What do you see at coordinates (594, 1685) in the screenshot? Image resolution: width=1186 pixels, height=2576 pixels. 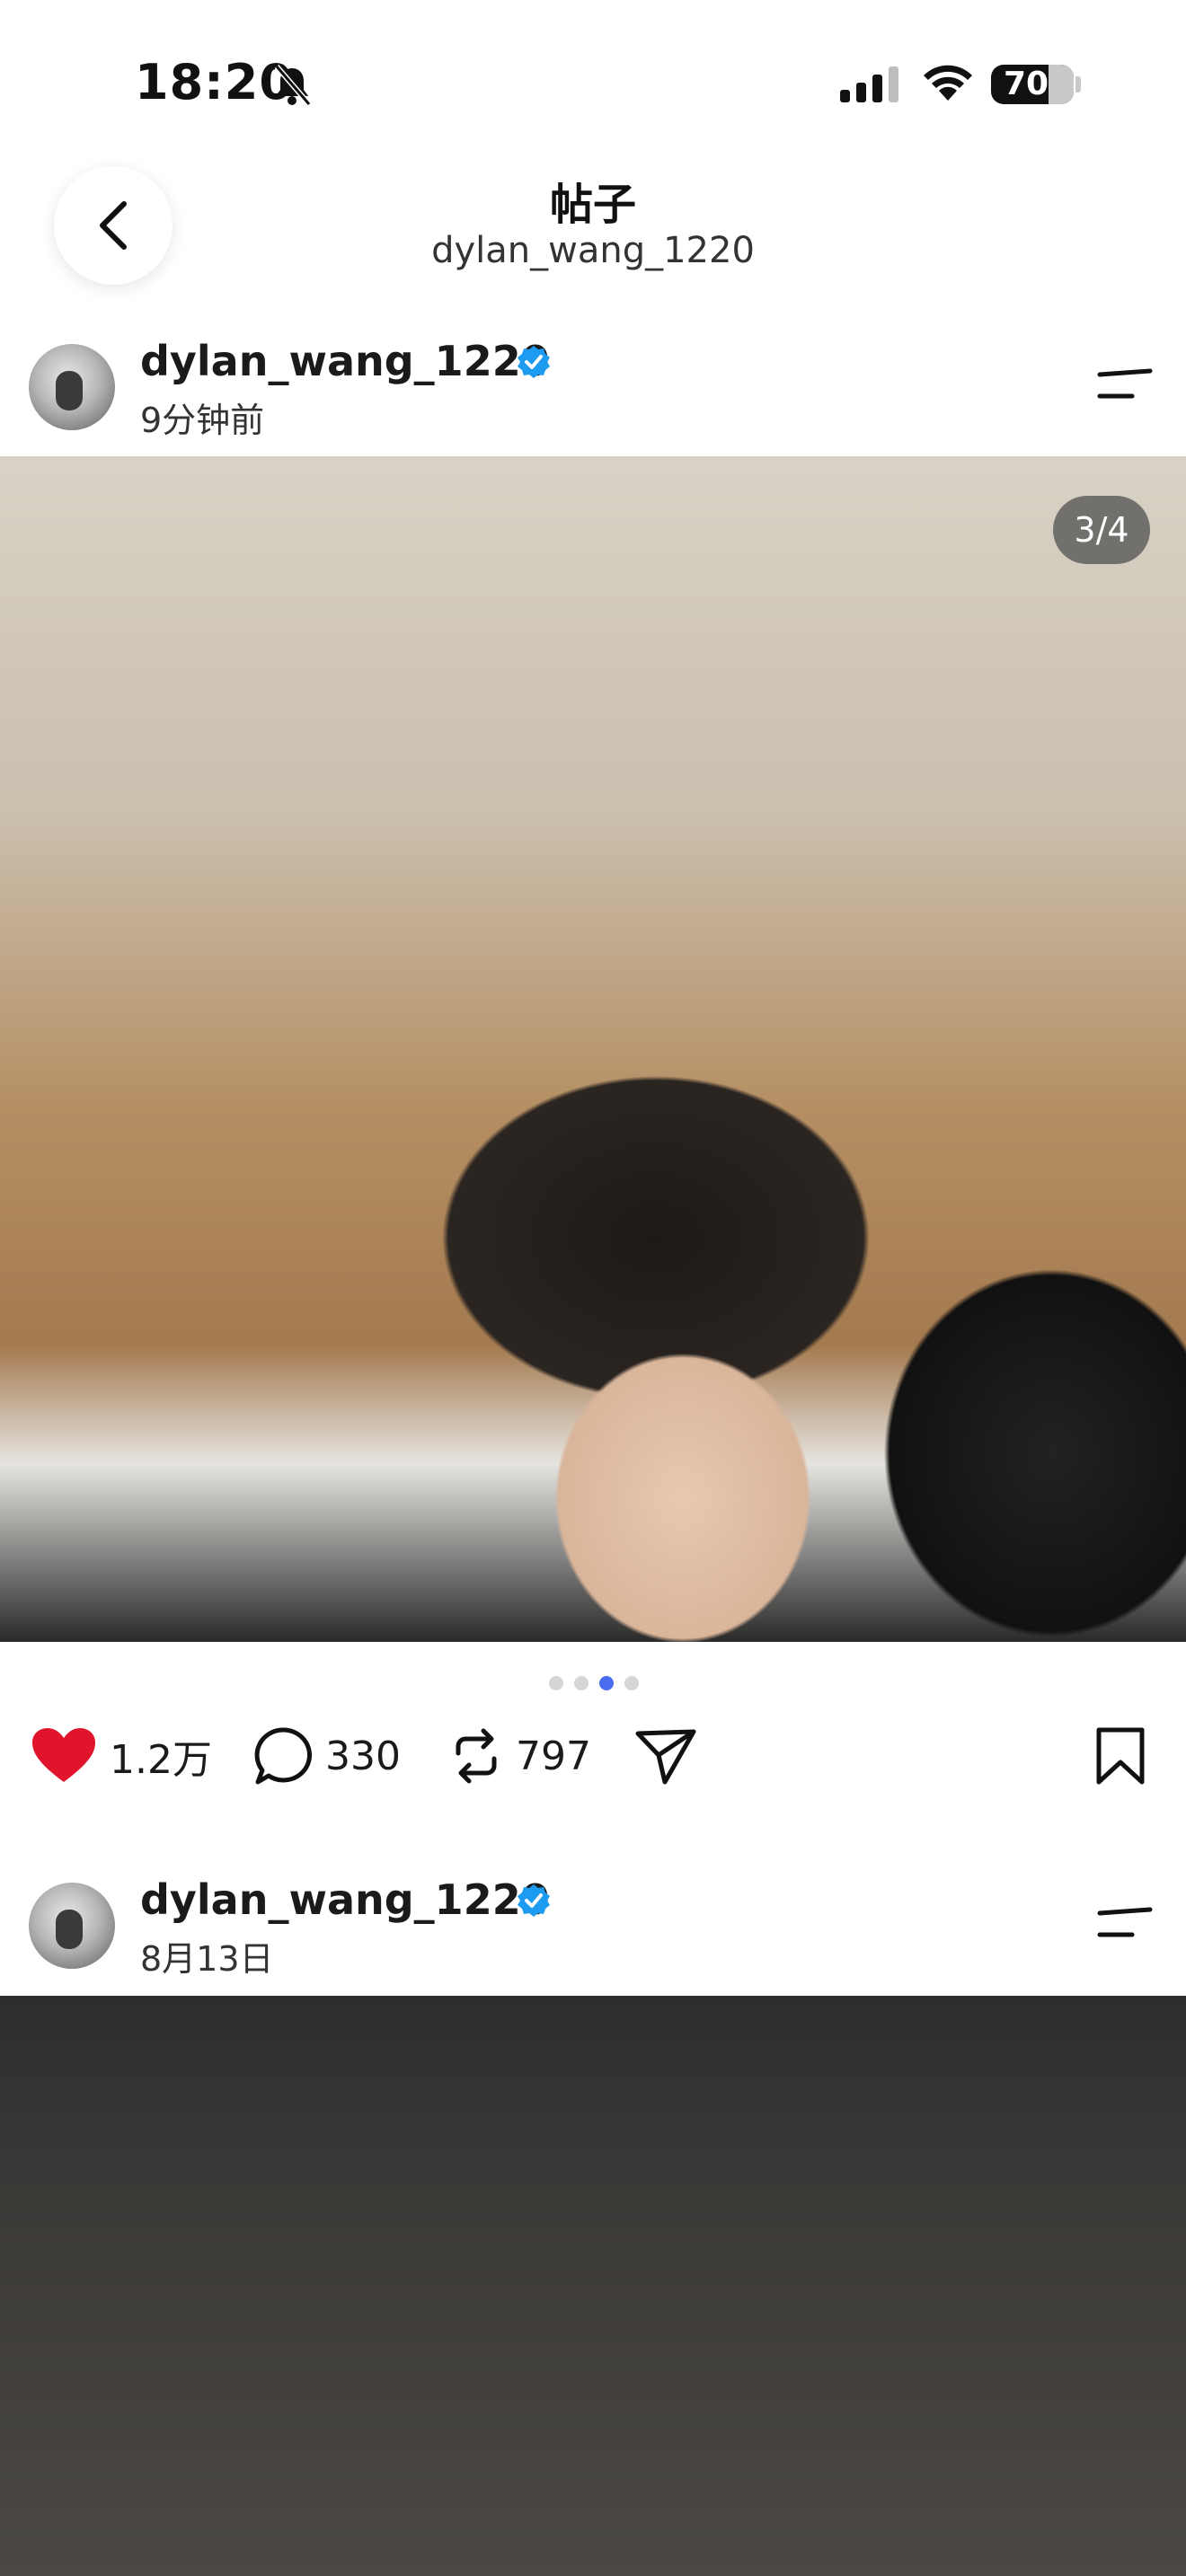 I see `carousel-indicator` at bounding box center [594, 1685].